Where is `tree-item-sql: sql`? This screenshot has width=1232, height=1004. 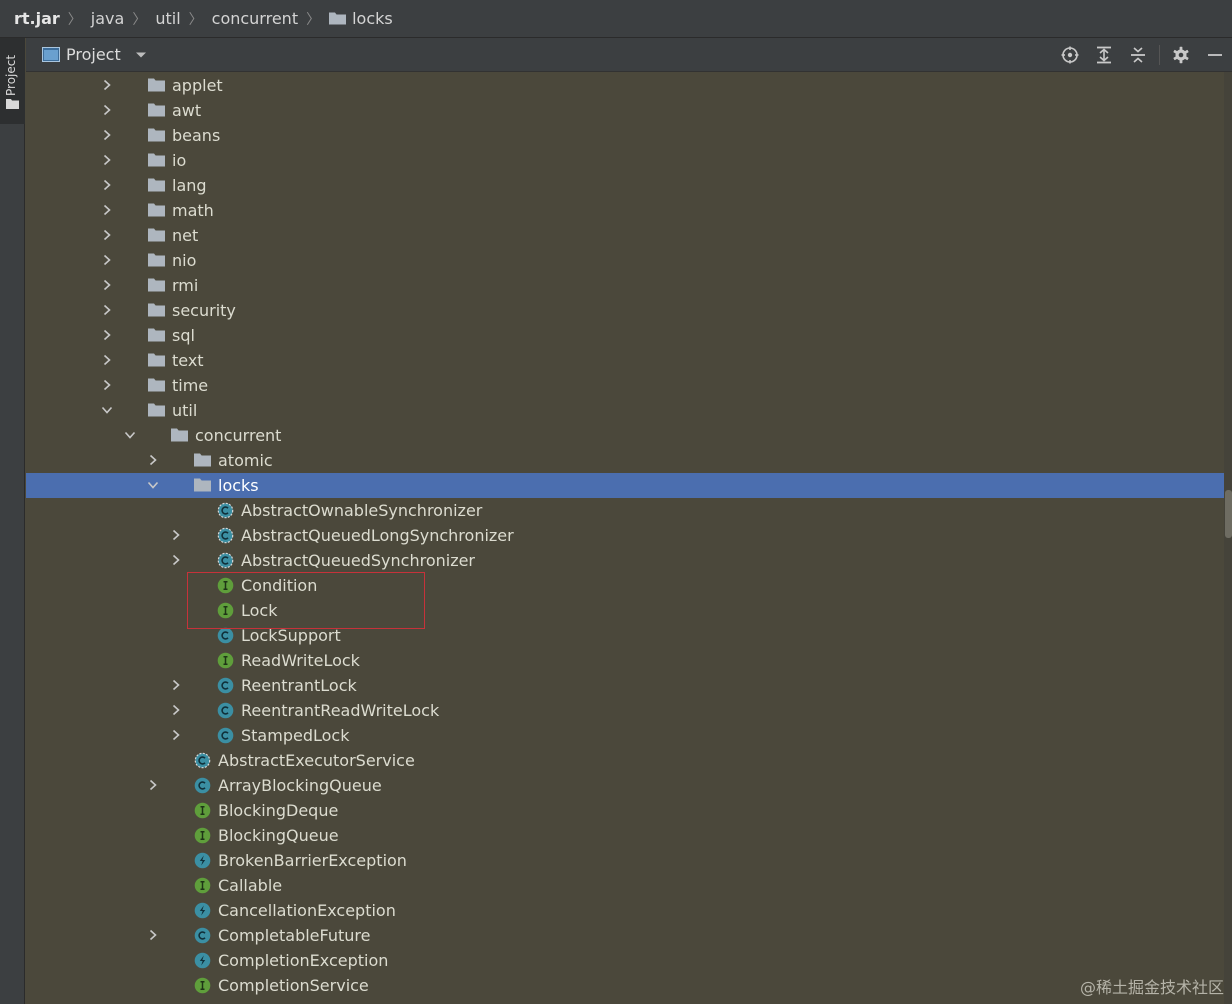 tree-item-sql: sql is located at coordinates (625, 335).